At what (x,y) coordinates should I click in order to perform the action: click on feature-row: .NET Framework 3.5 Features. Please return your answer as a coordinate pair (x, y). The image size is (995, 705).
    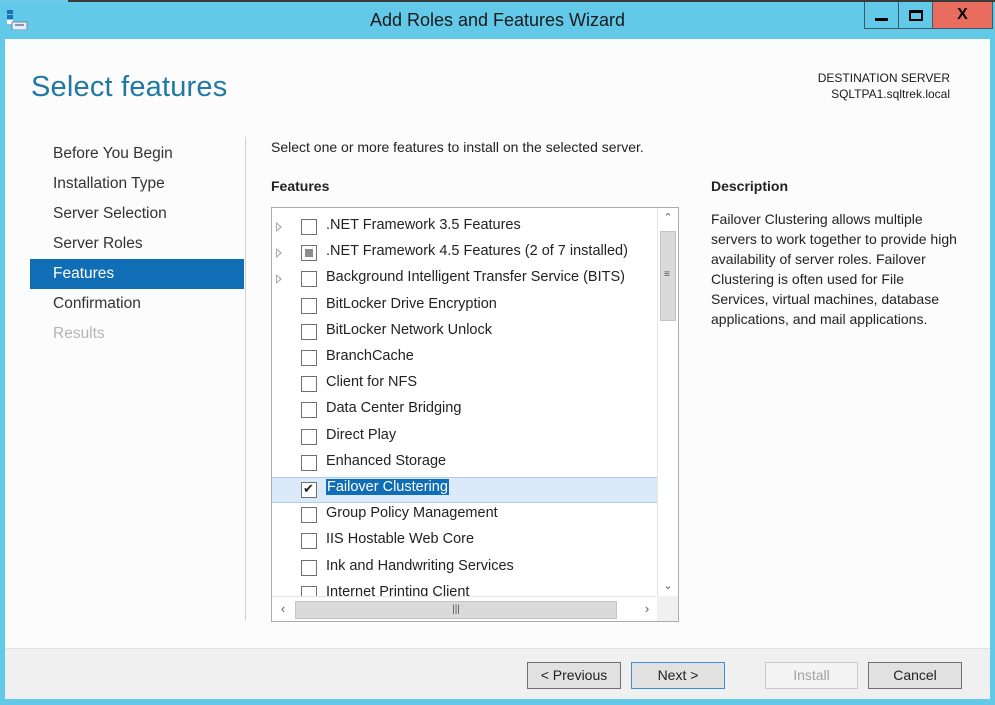
    Looking at the image, I should click on (464, 228).